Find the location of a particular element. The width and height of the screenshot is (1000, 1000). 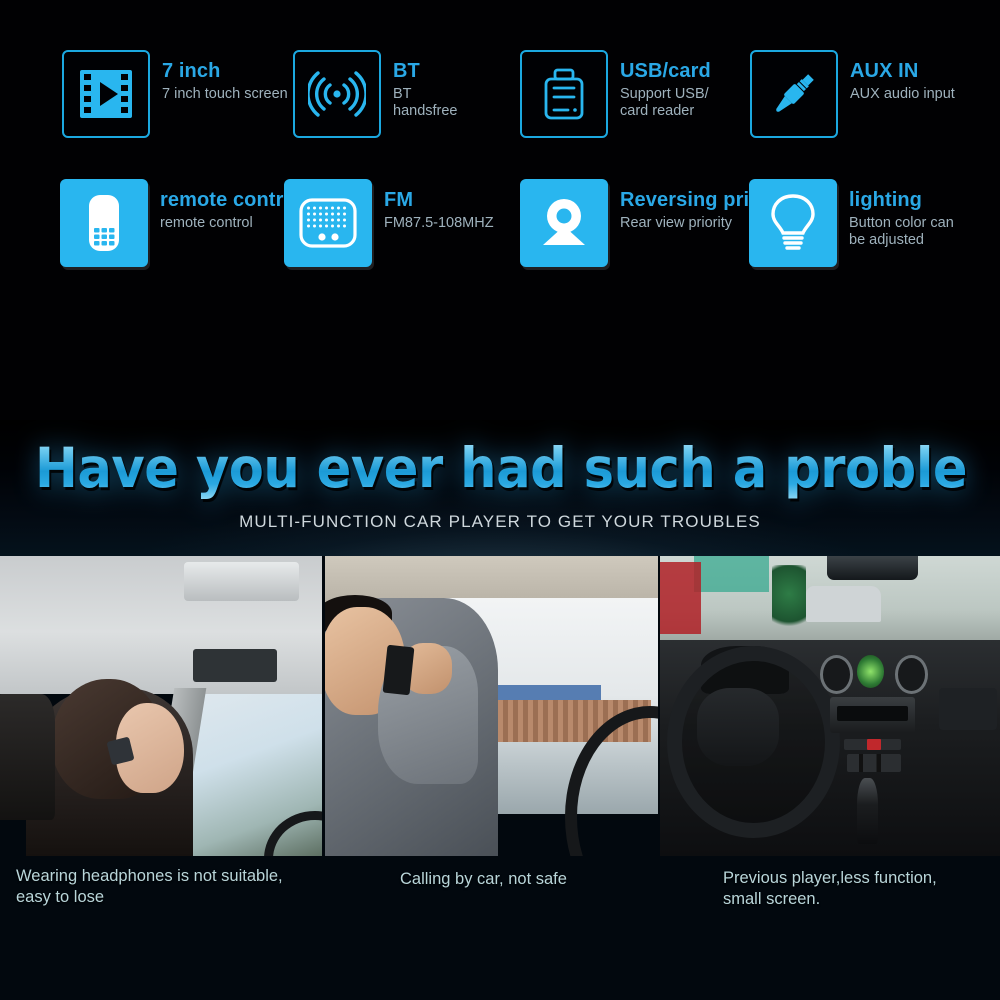

rear-camera-icon is located at coordinates (564, 223).